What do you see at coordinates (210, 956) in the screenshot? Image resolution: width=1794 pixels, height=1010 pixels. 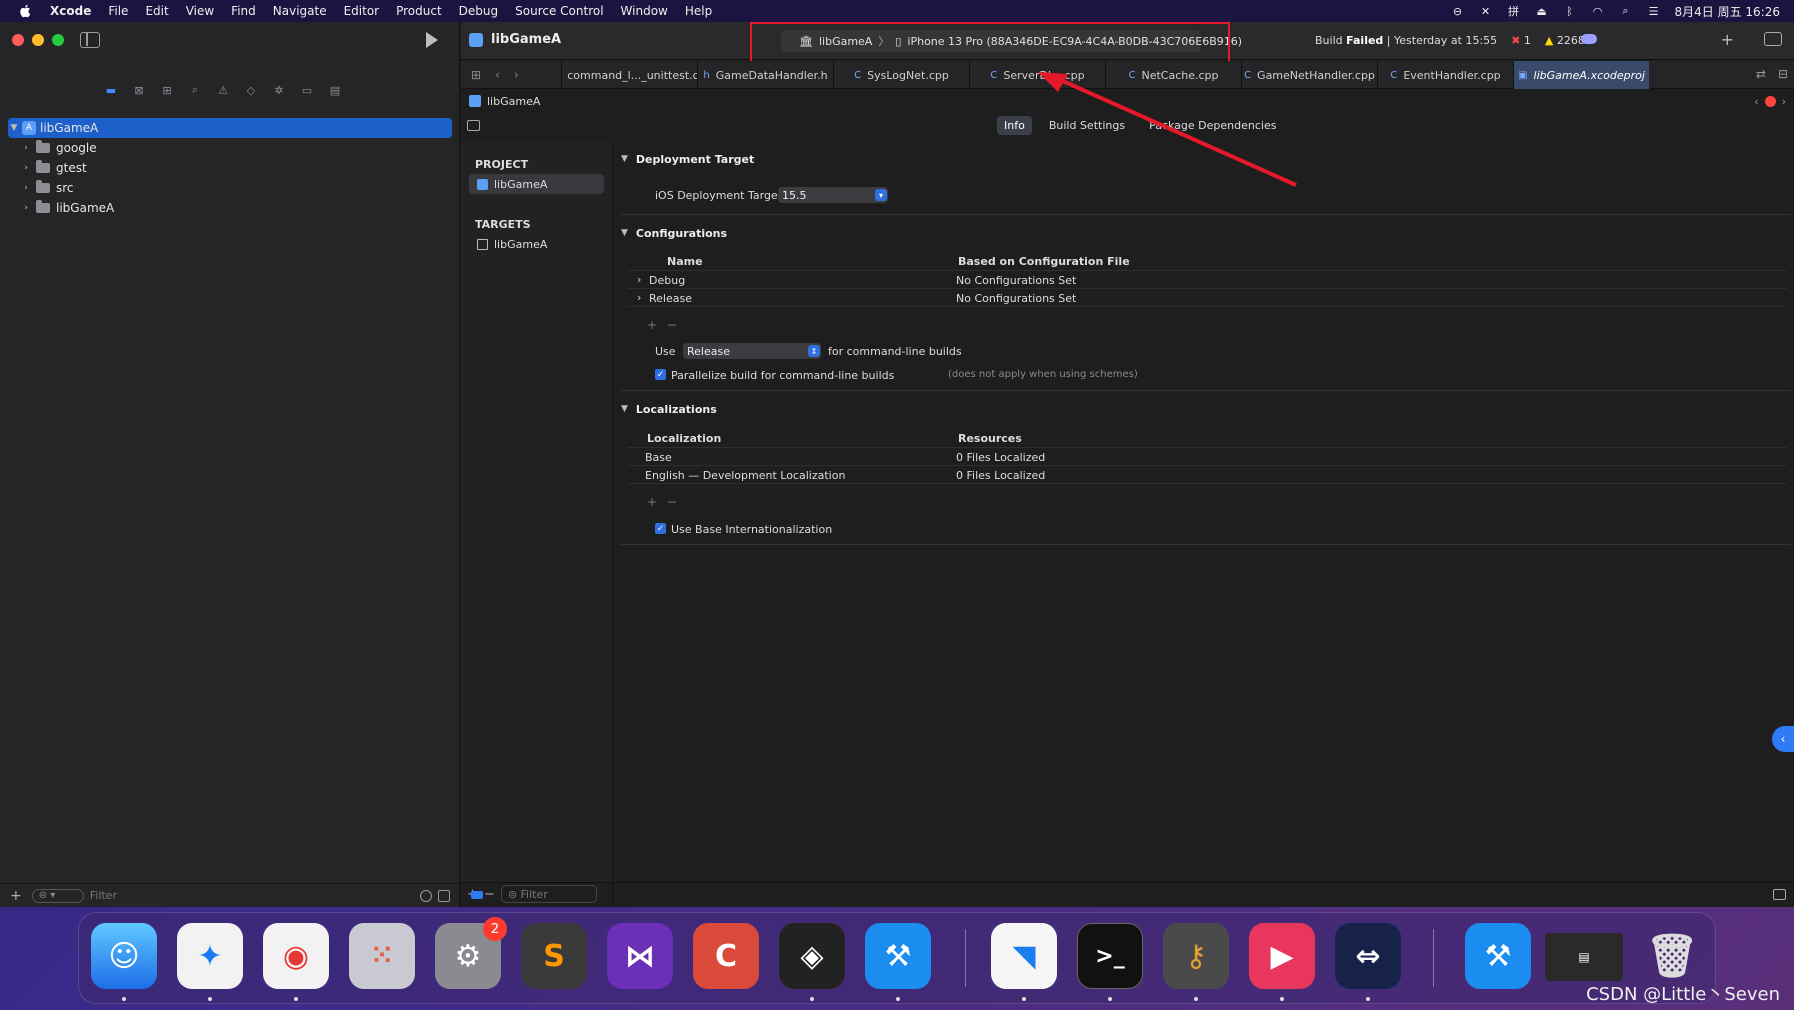 I see `safari-icon: ✦` at bounding box center [210, 956].